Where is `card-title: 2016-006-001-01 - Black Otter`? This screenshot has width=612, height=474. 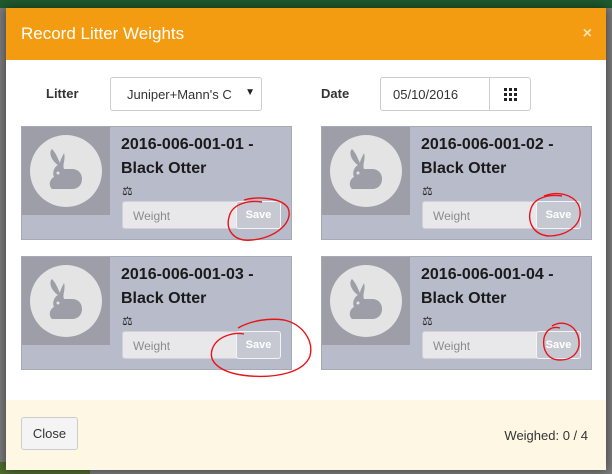
card-title: 2016-006-001-01 - Black Otter is located at coordinates (205, 157).